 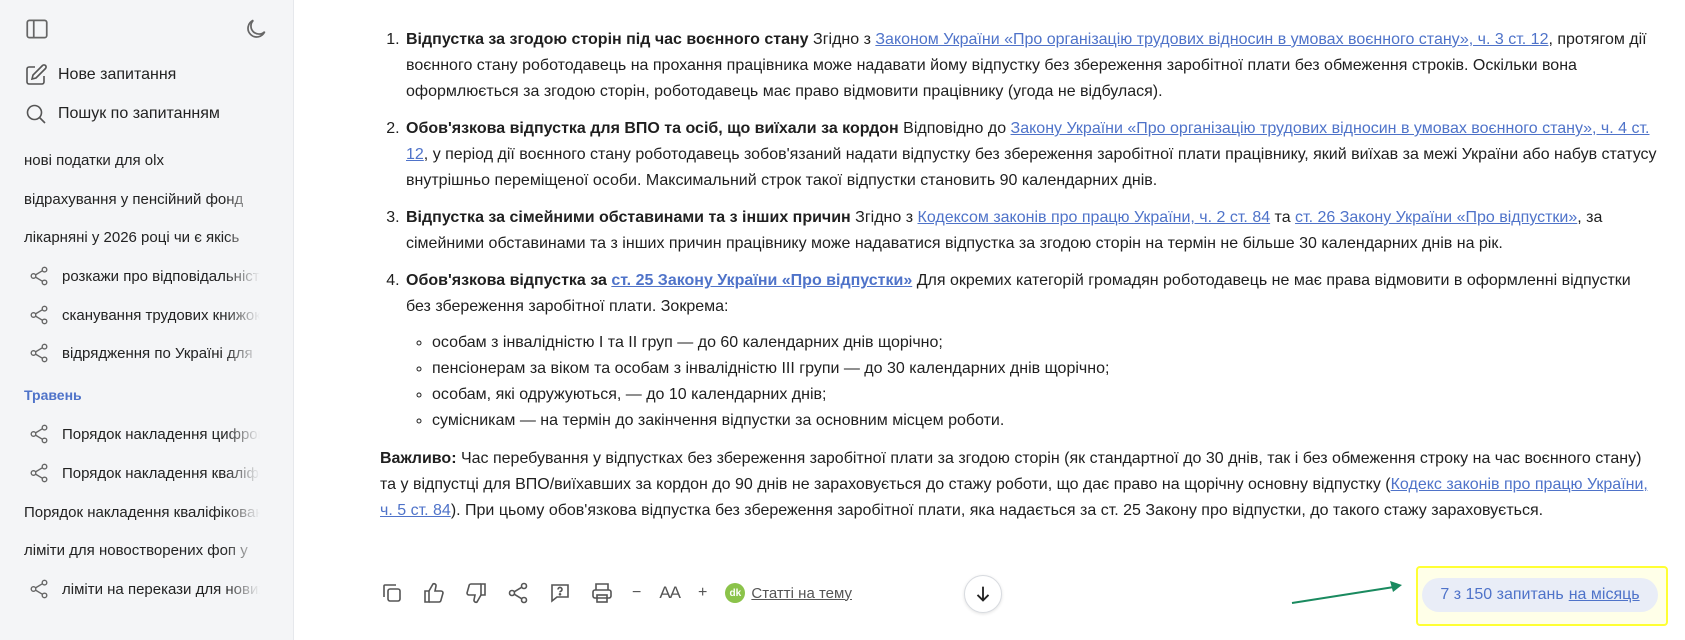 What do you see at coordinates (670, 592) in the screenshot?
I see `font-size-icon: AA` at bounding box center [670, 592].